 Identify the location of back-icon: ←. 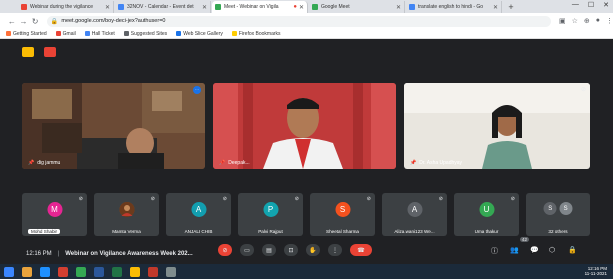
(12, 21).